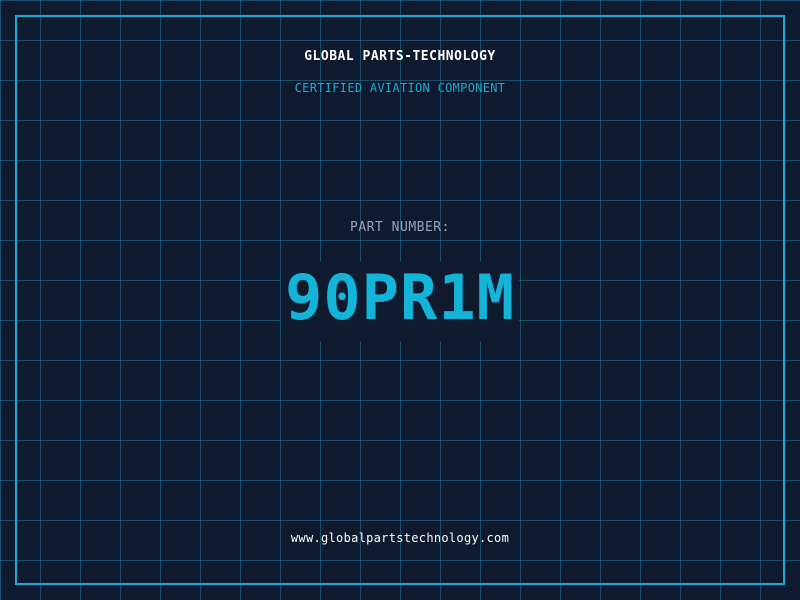  I want to click on part-number-label: PART NUMBER:, so click(400, 227).